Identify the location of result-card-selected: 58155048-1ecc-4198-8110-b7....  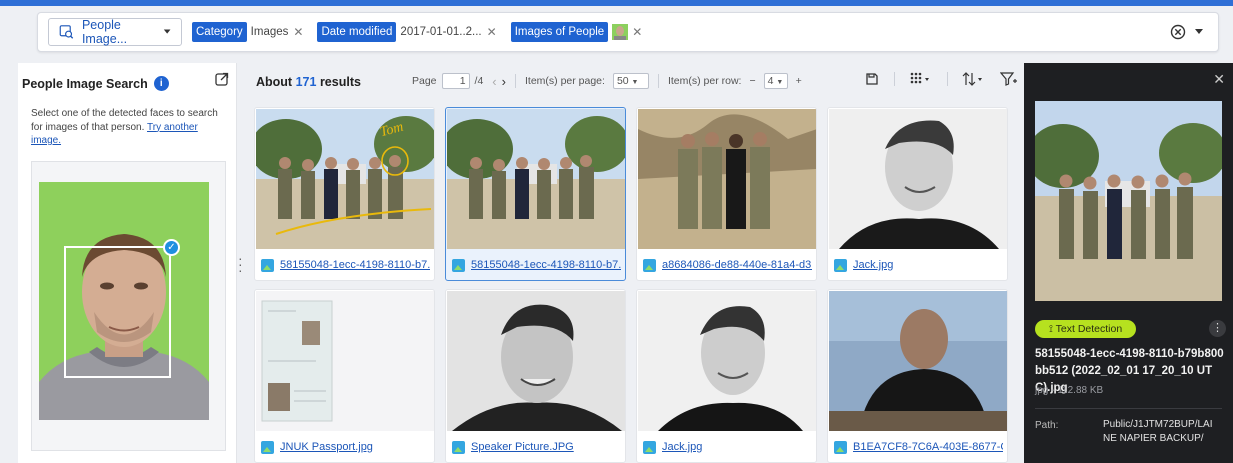
(535, 194).